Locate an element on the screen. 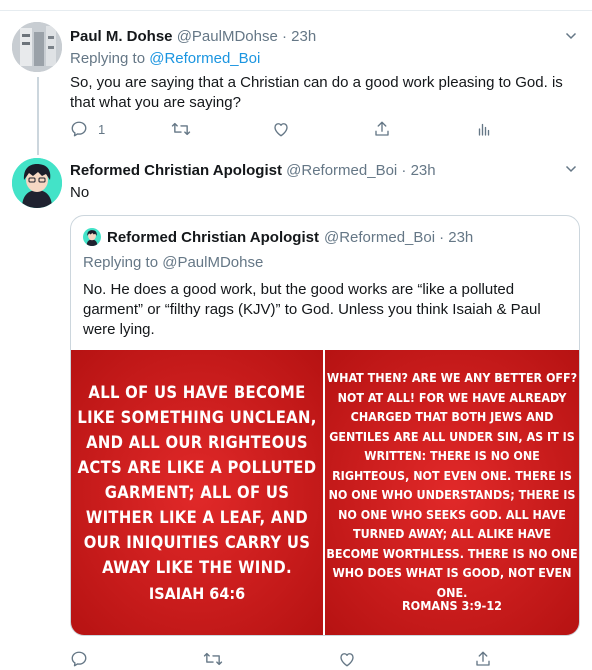  avatar-paul is located at coordinates (37, 47).